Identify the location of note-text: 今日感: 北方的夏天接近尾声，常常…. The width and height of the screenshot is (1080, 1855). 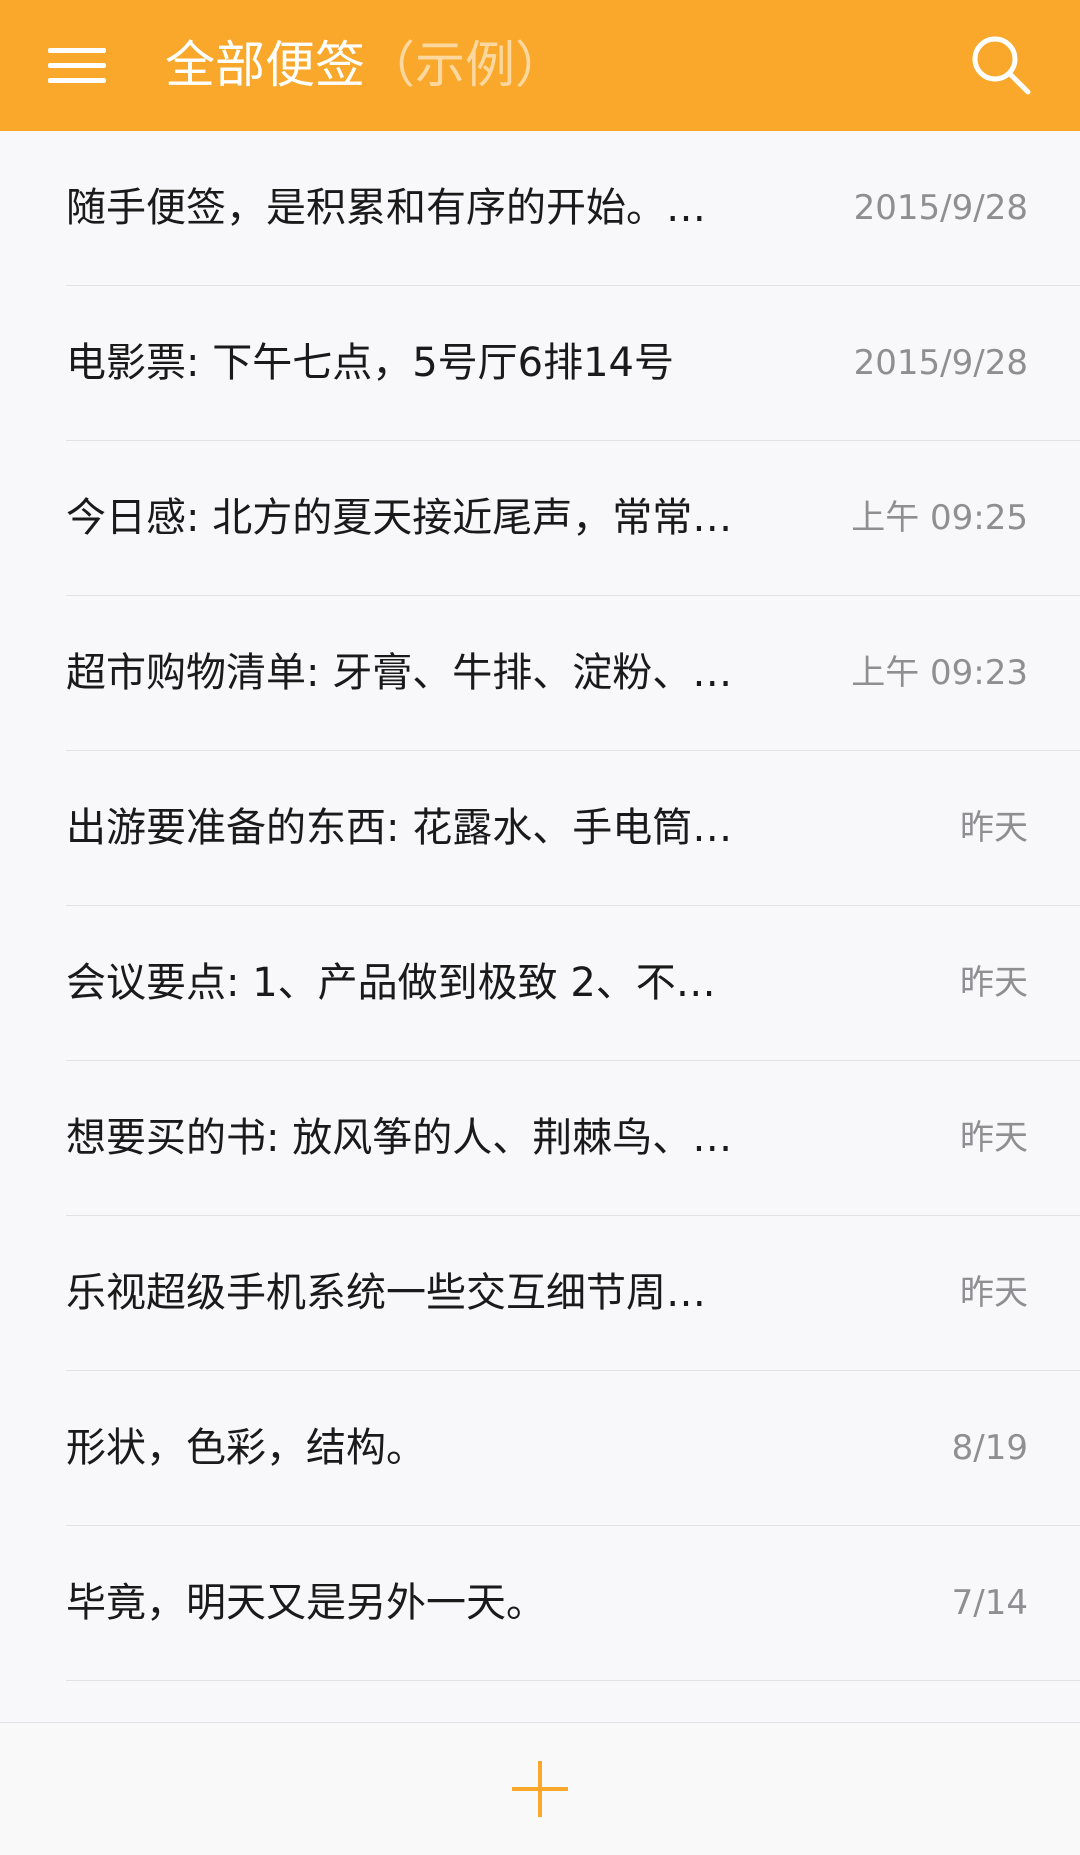
(399, 518).